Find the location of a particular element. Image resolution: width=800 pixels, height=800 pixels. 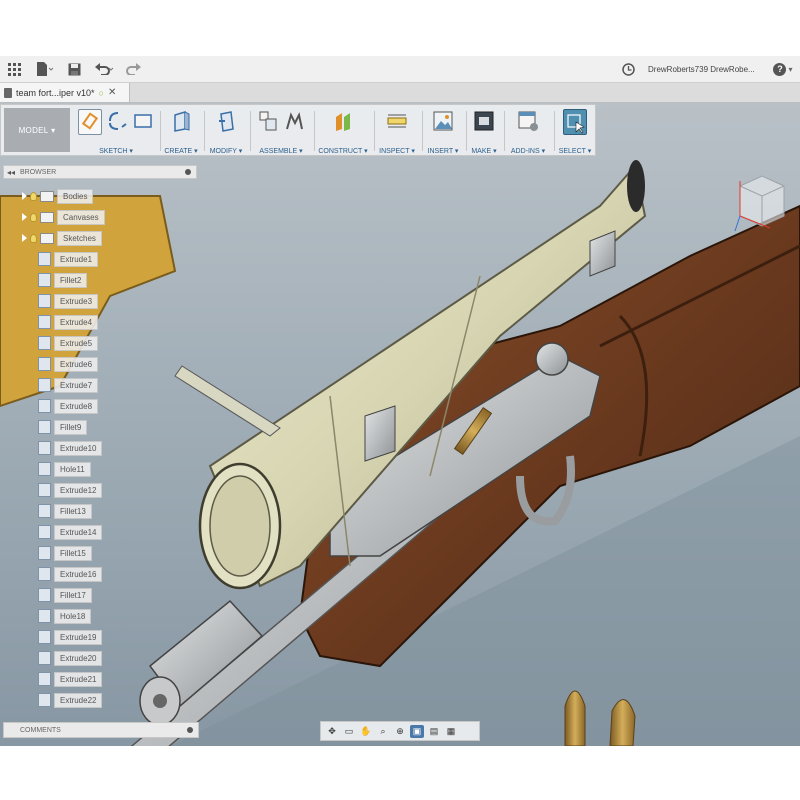

timeline-feature-extrude12: Extrude12 is located at coordinates (70, 490).